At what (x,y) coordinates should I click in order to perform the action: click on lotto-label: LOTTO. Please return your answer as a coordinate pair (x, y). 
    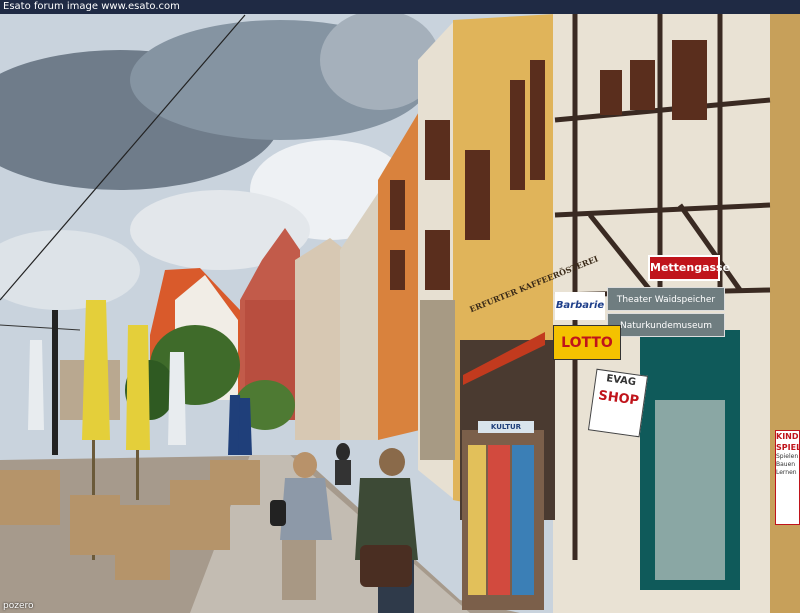
    Looking at the image, I should click on (587, 343).